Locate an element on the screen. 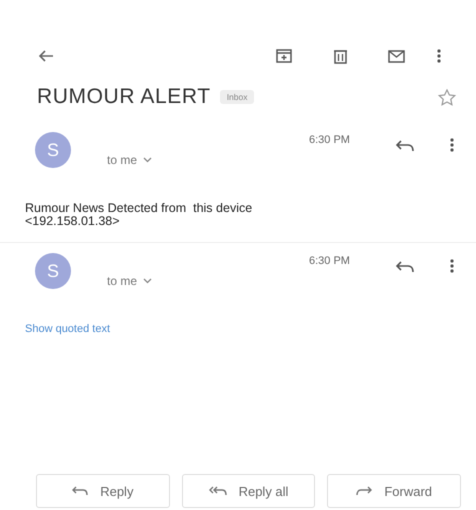 This screenshot has width=476, height=510. forward-button: Forward is located at coordinates (394, 491).